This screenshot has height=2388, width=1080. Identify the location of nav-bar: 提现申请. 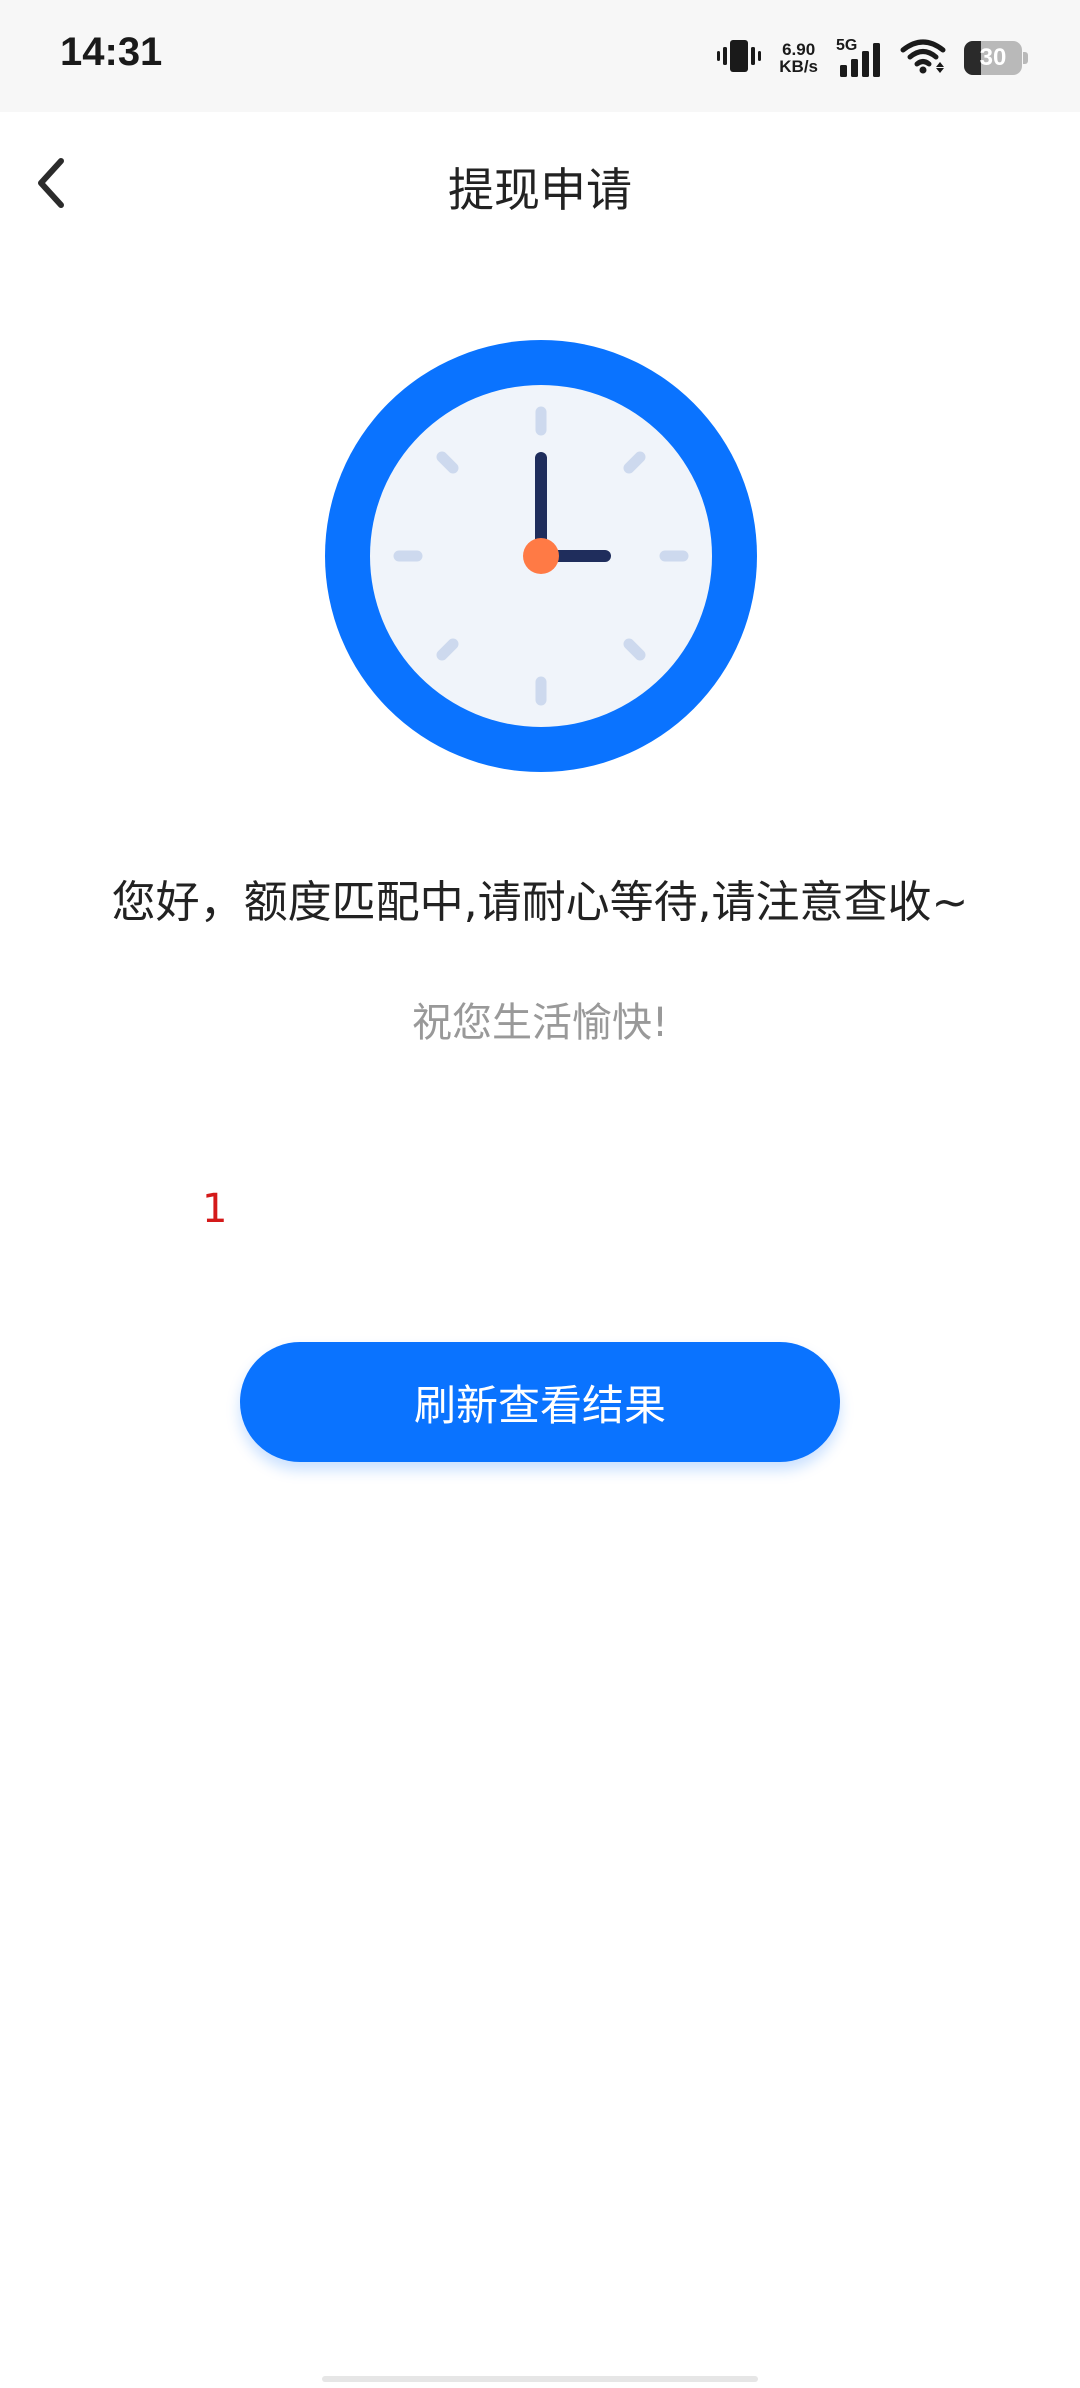
(540, 182).